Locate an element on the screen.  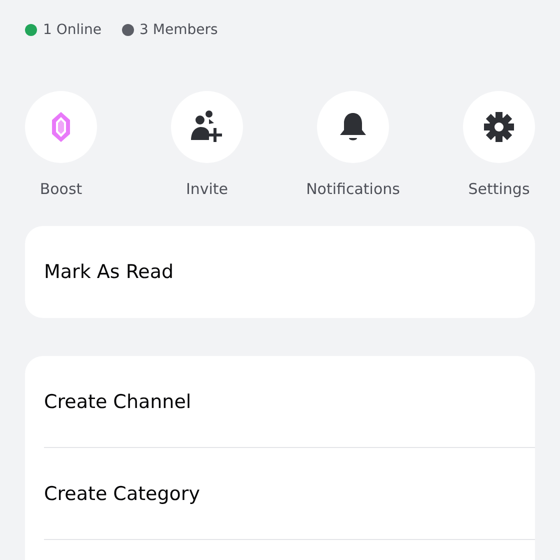
action-label: Settings is located at coordinates (499, 189).